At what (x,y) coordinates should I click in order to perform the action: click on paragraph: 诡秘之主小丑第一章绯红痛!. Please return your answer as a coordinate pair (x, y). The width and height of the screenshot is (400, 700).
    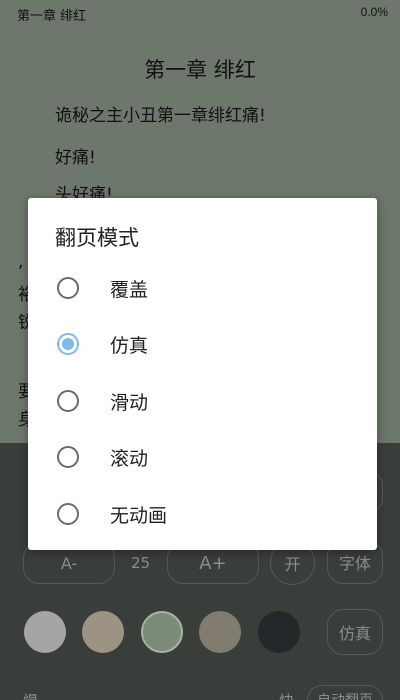
    Looking at the image, I should click on (160, 116).